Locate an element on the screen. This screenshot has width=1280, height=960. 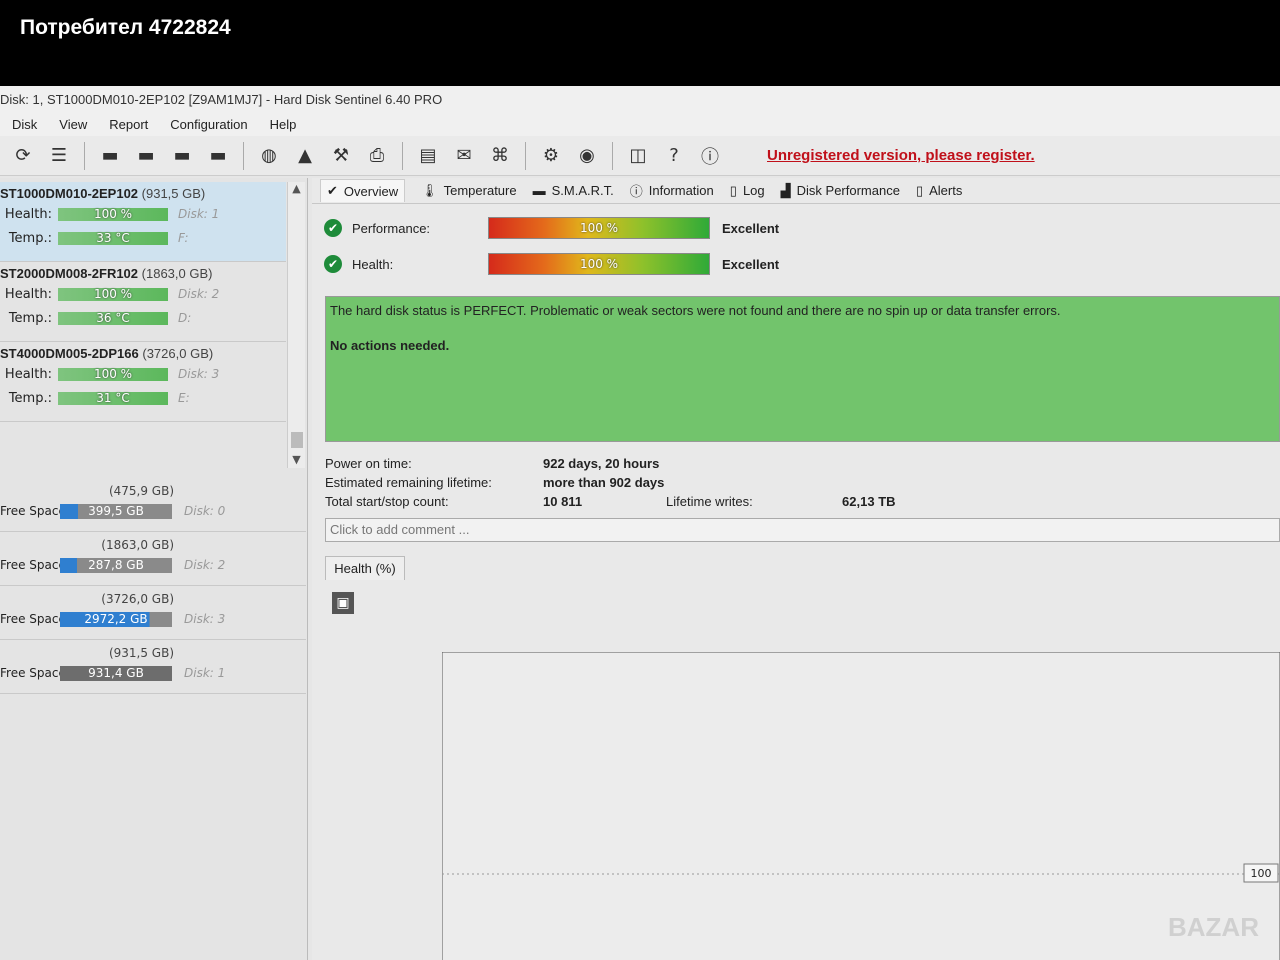
disk-list-scrollbar: ▲ ▼ is located at coordinates (296, 325).